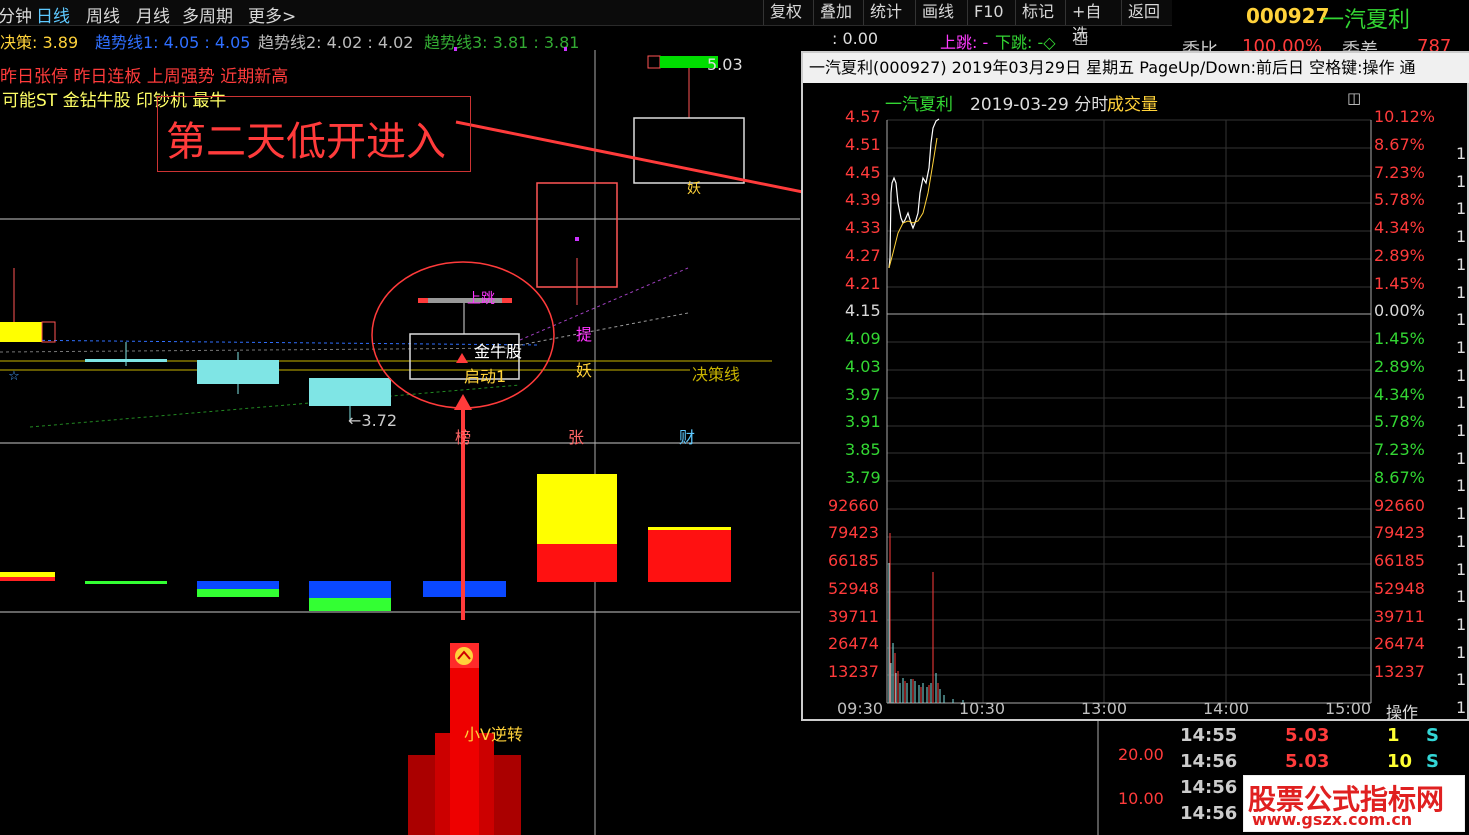 The height and width of the screenshot is (835, 1469). What do you see at coordinates (463, 437) in the screenshot?
I see `mark-bang: 榜` at bounding box center [463, 437].